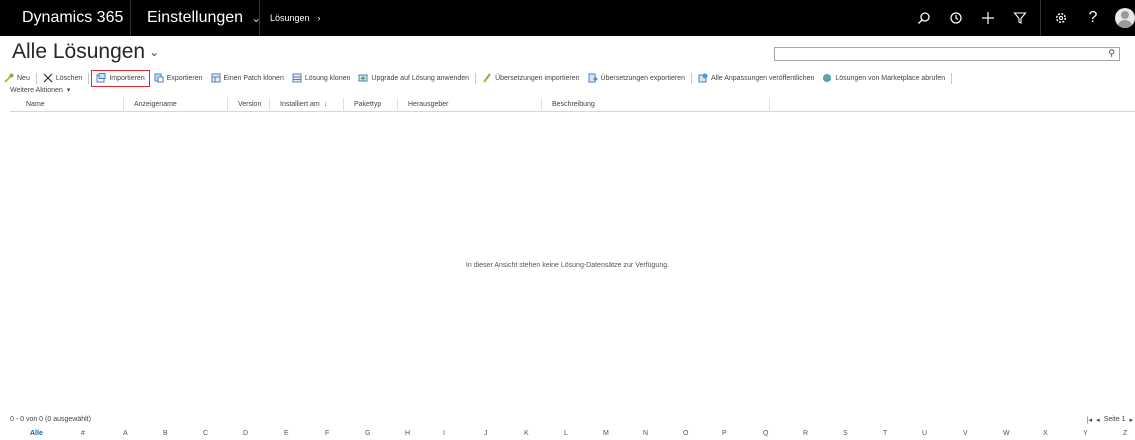 This screenshot has width=1135, height=440. What do you see at coordinates (23, 78) in the screenshot?
I see `new-label: Neu` at bounding box center [23, 78].